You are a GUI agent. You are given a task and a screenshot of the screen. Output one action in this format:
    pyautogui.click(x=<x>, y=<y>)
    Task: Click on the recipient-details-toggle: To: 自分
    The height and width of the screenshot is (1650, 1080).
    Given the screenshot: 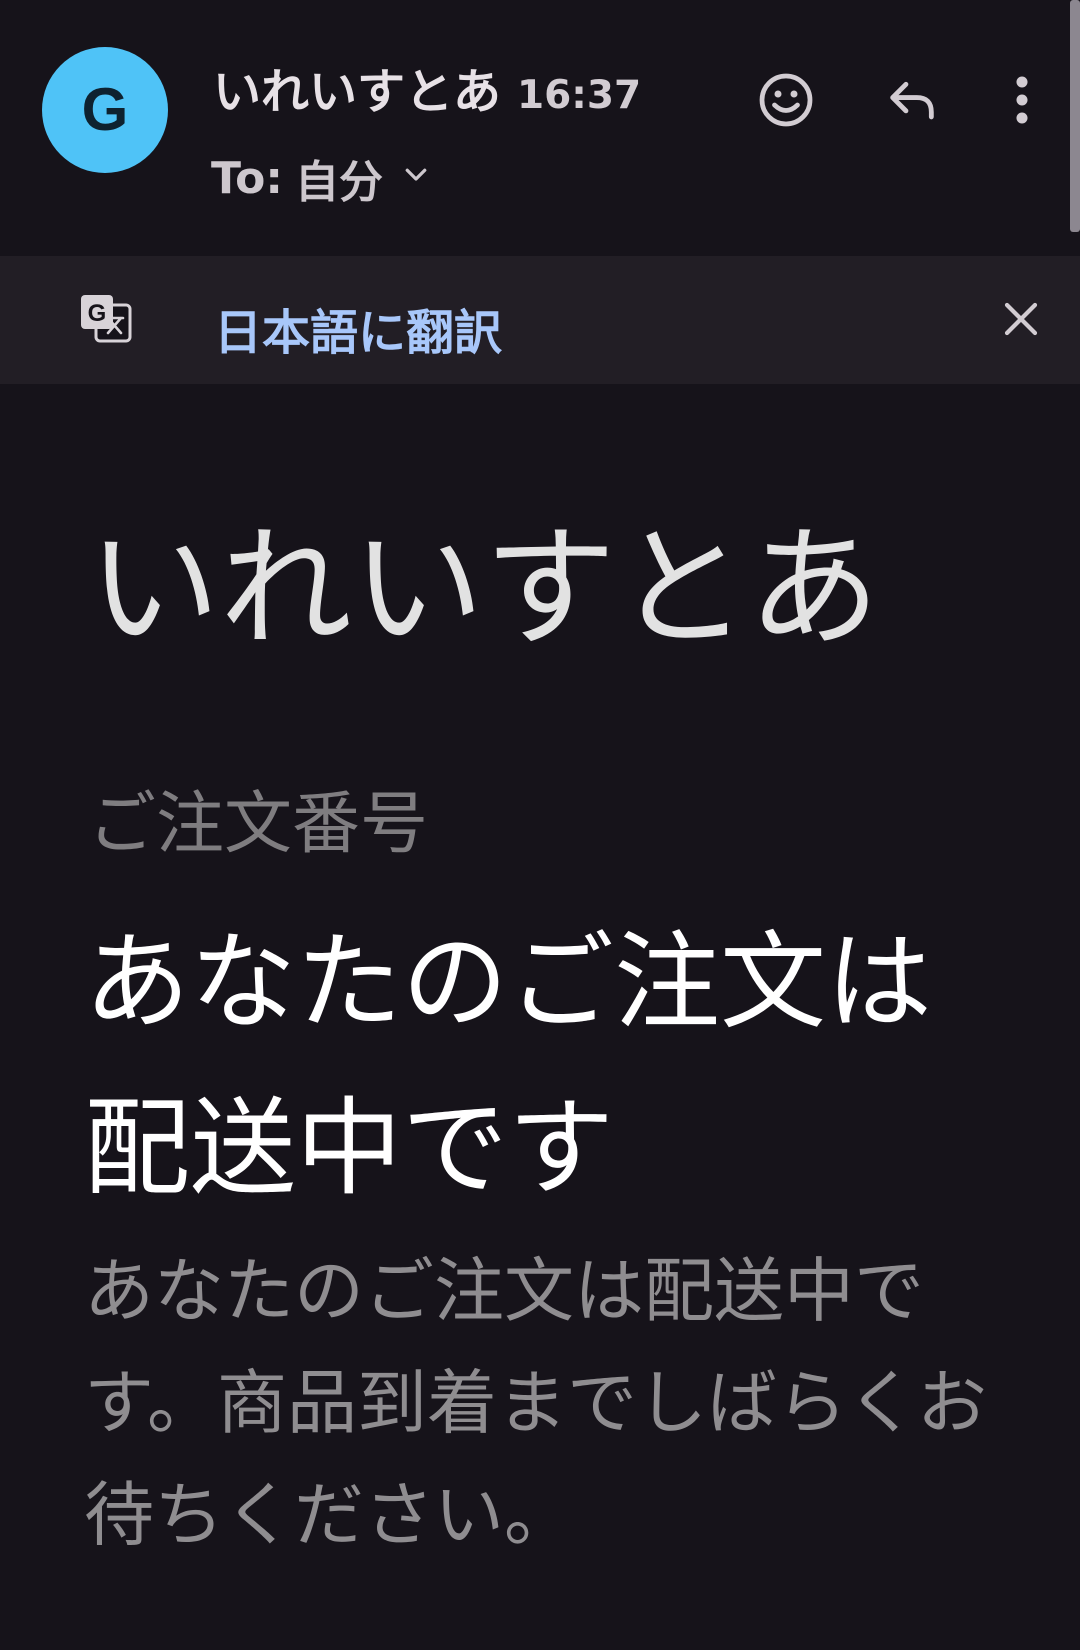 What is the action you would take?
    pyautogui.click(x=321, y=178)
    